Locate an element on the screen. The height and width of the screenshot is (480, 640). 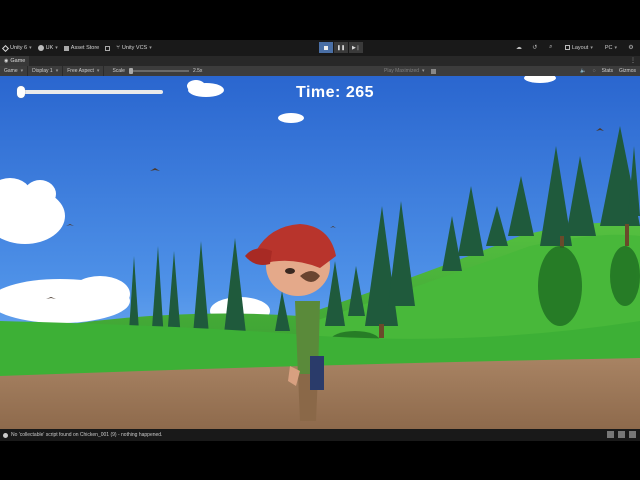
cloud-button: ☁ is located at coordinates (519, 47).